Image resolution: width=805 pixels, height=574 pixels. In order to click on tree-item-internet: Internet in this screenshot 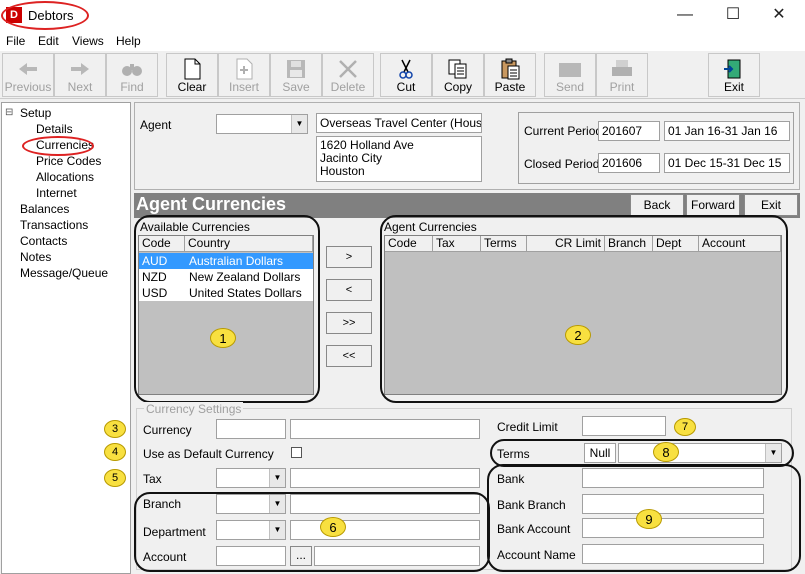, I will do `click(56, 193)`.